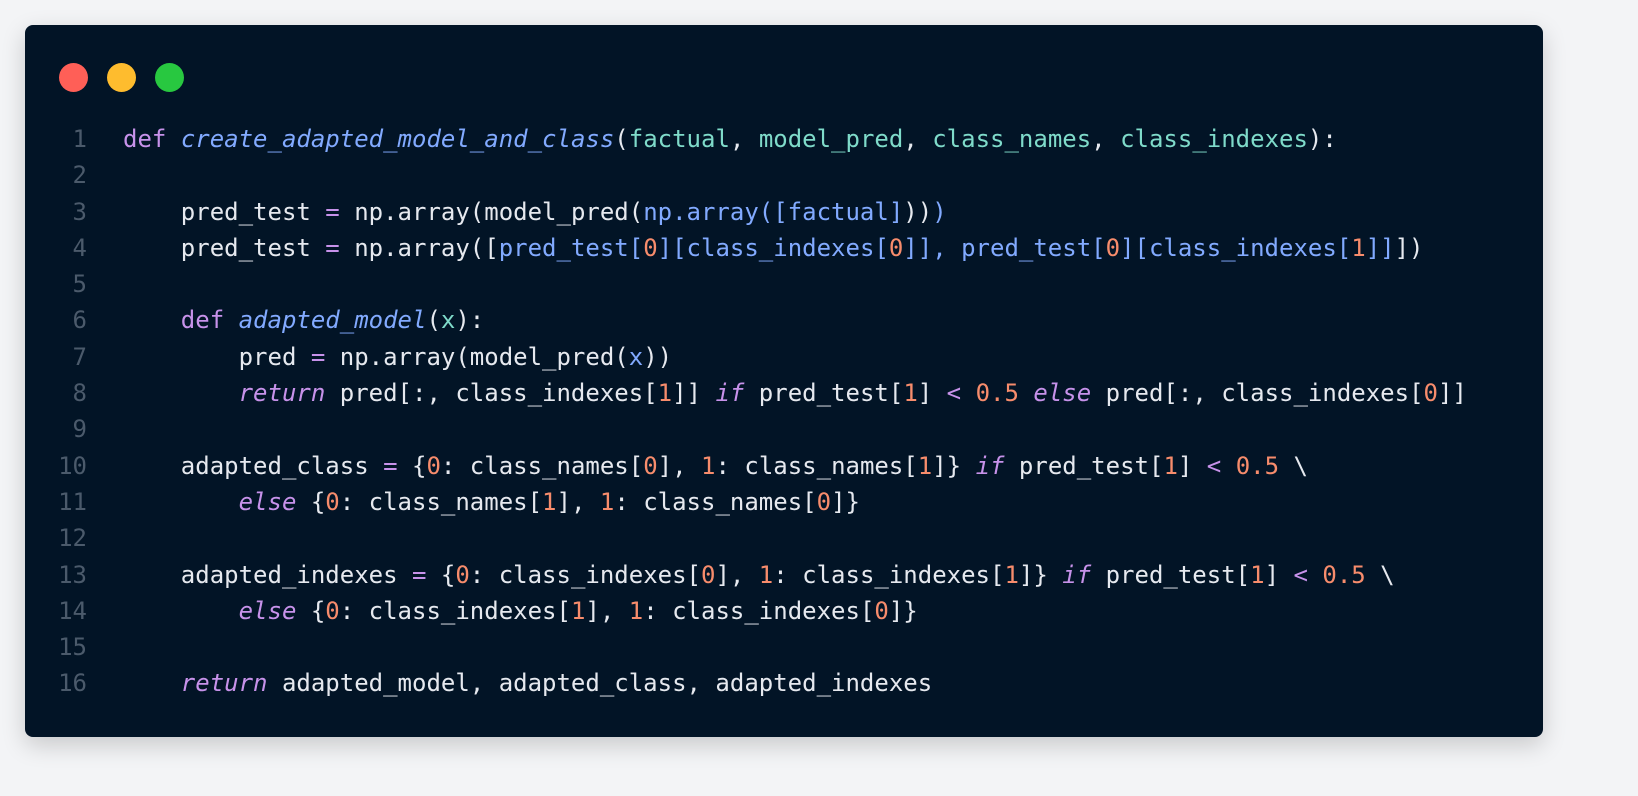  I want to click on code-line: 12, so click(746, 538).